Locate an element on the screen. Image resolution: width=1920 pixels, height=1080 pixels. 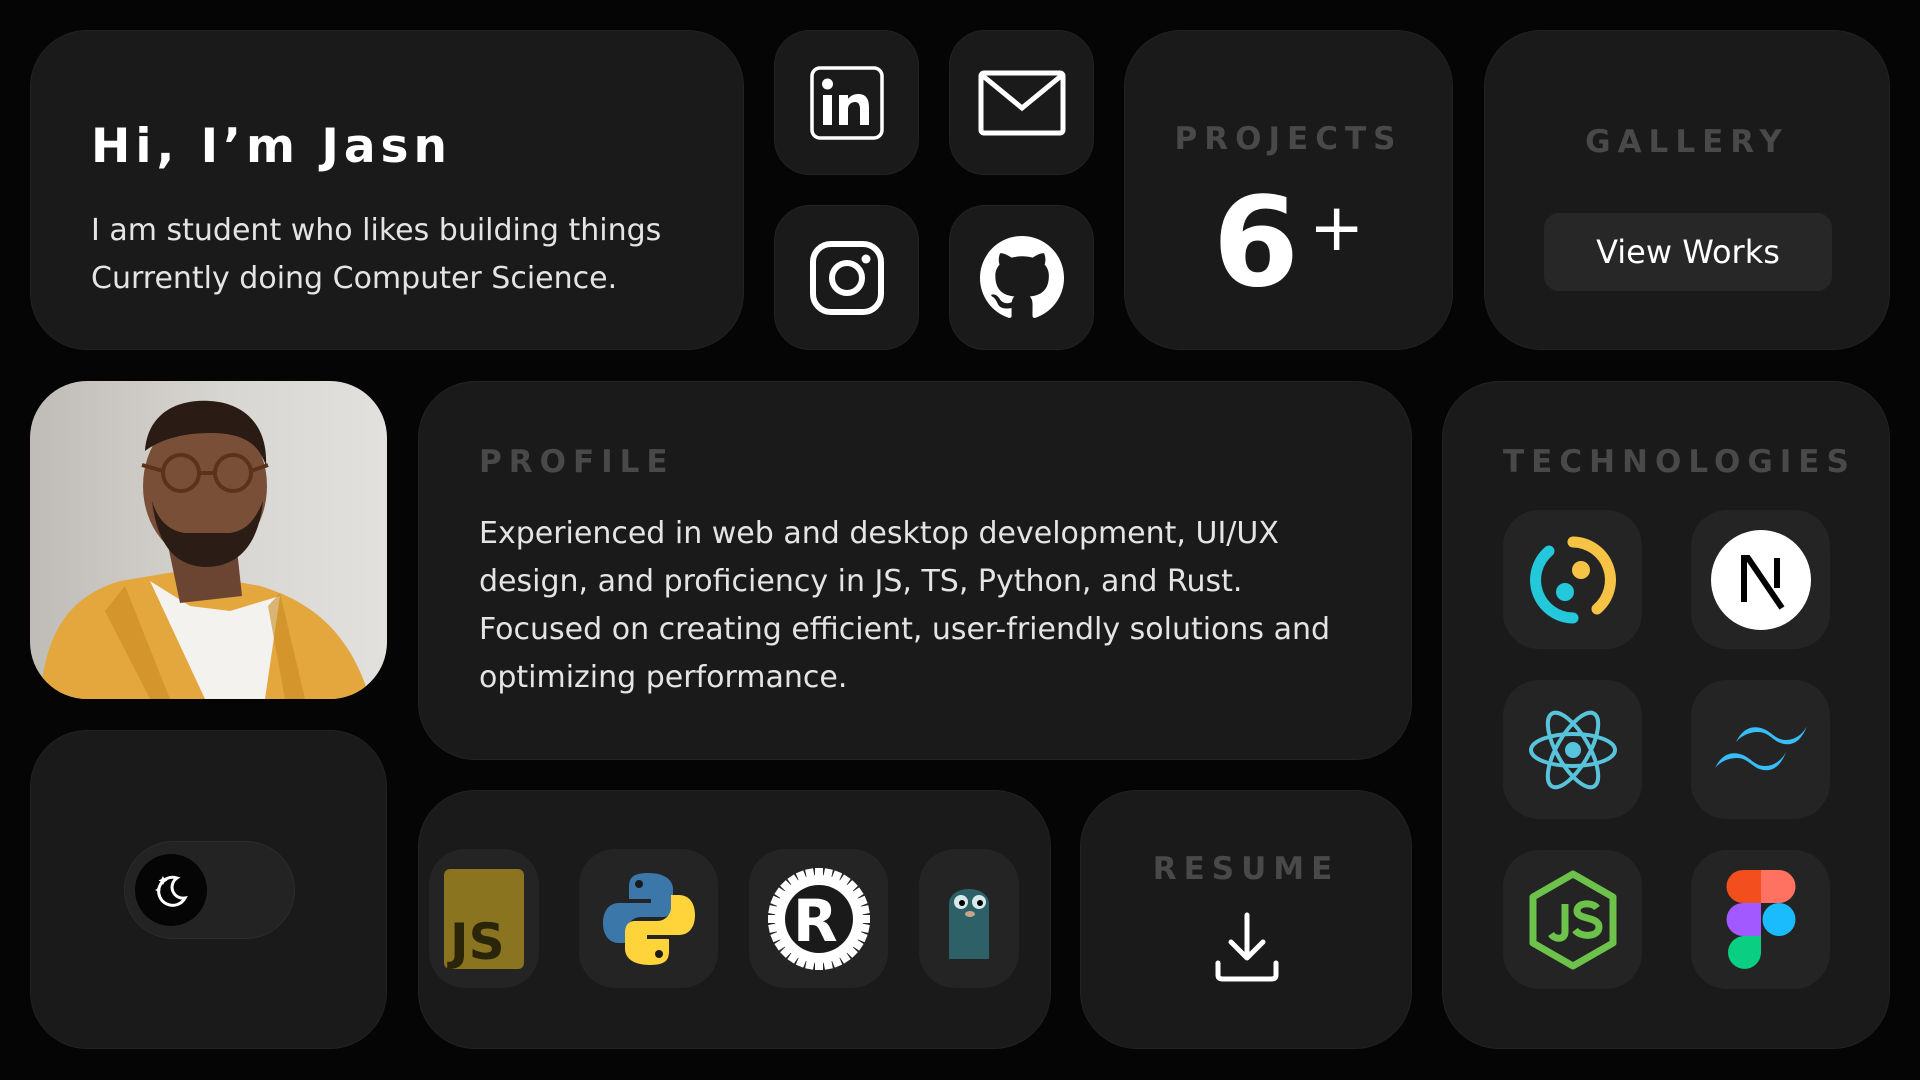
tailwind-icon is located at coordinates (1760, 747).